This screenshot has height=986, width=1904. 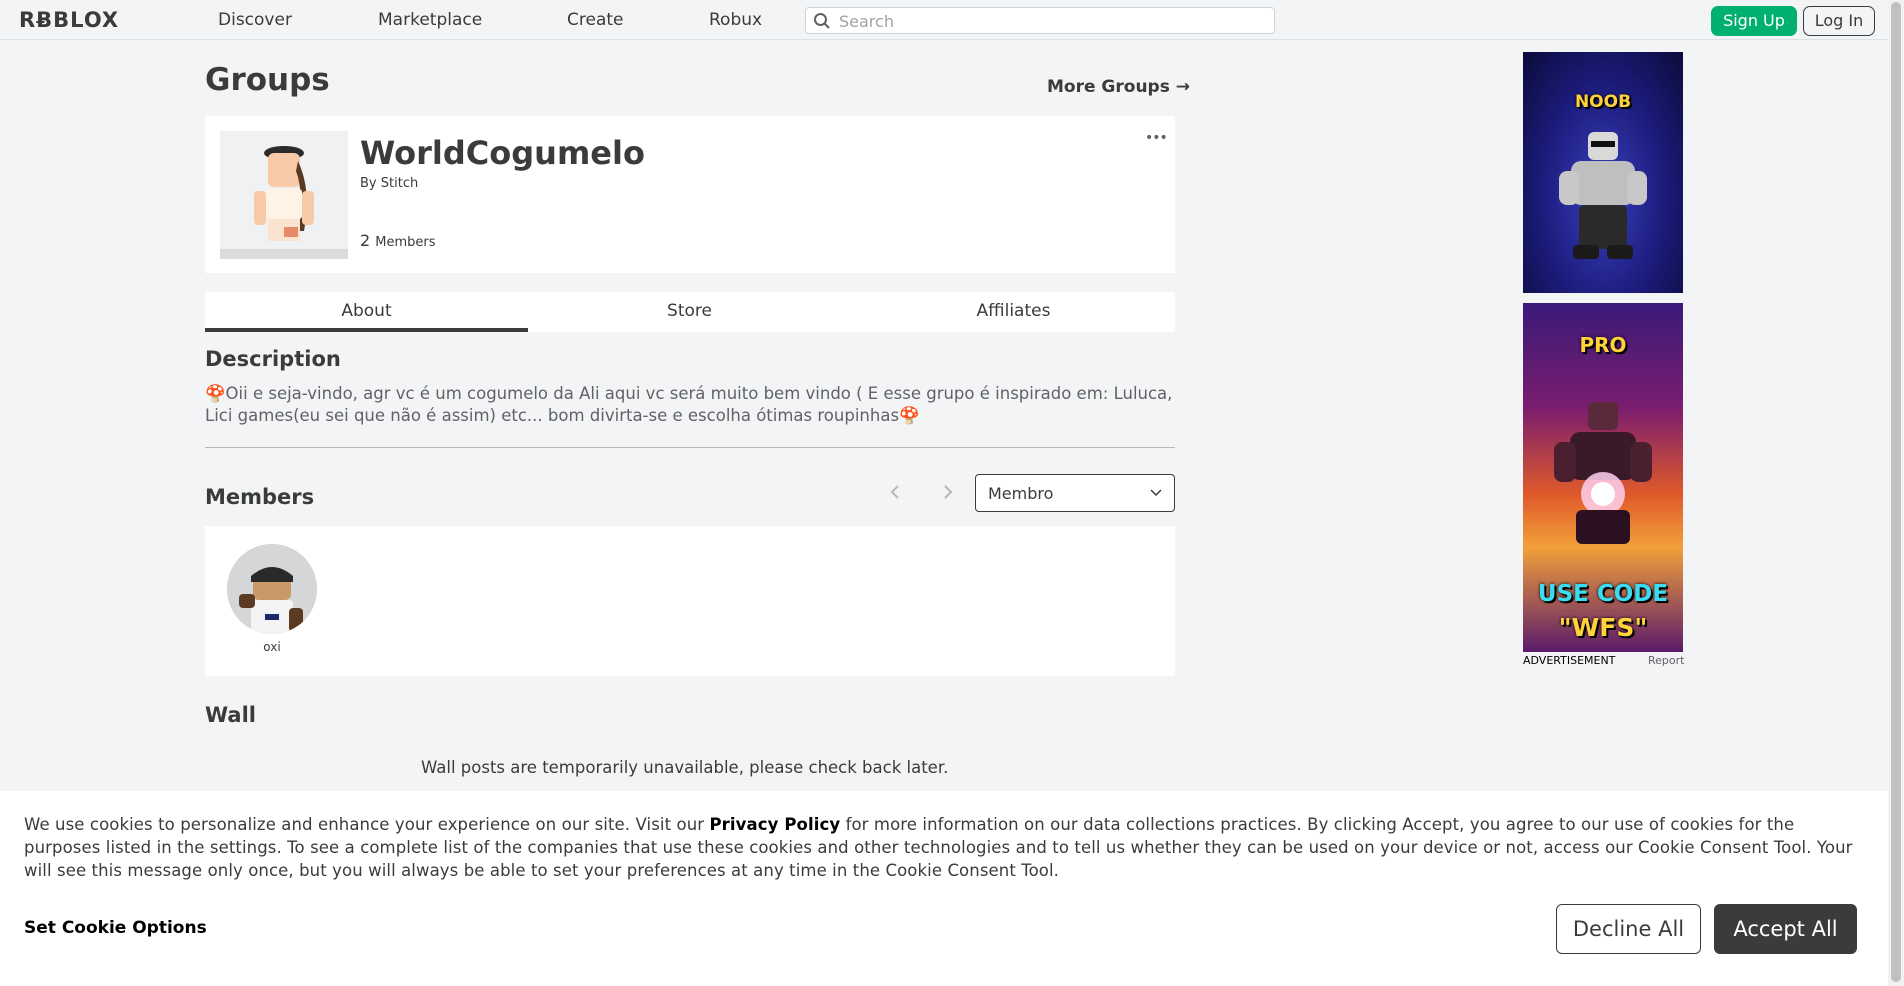 What do you see at coordinates (430, 20) in the screenshot?
I see `nav-marketplace-link: Marketplace` at bounding box center [430, 20].